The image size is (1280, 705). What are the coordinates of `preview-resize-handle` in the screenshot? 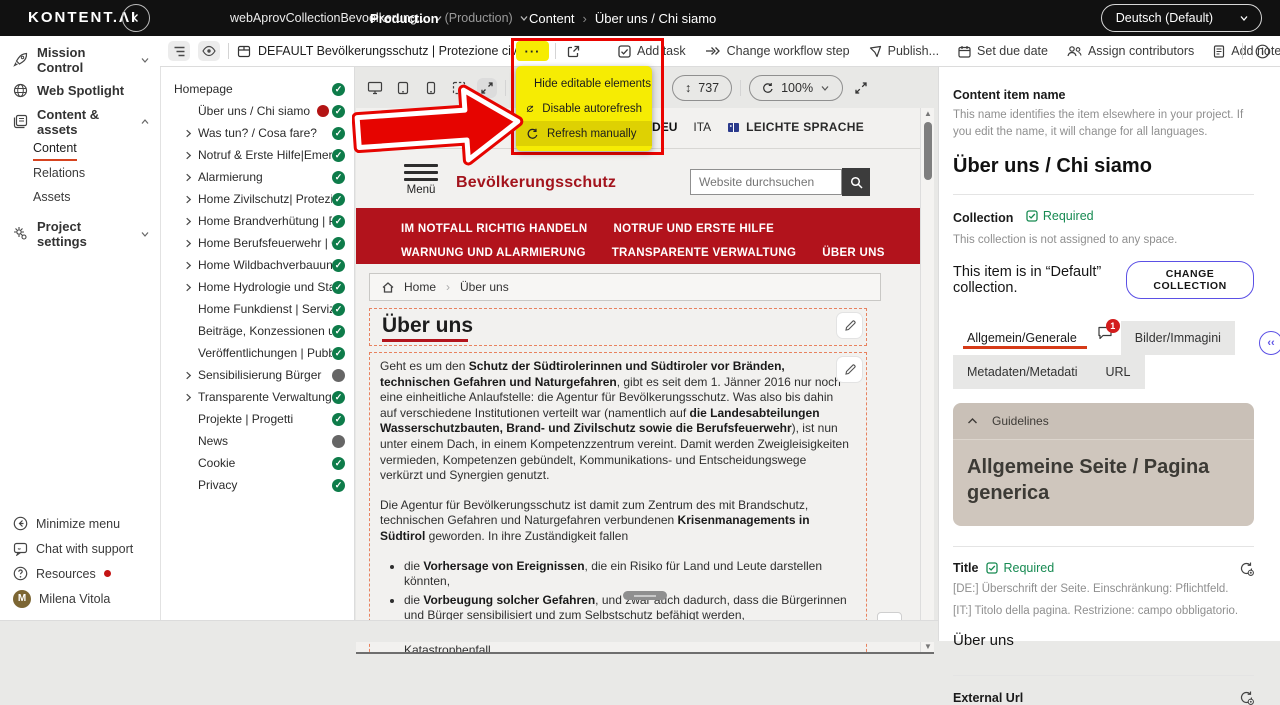 It's located at (645, 595).